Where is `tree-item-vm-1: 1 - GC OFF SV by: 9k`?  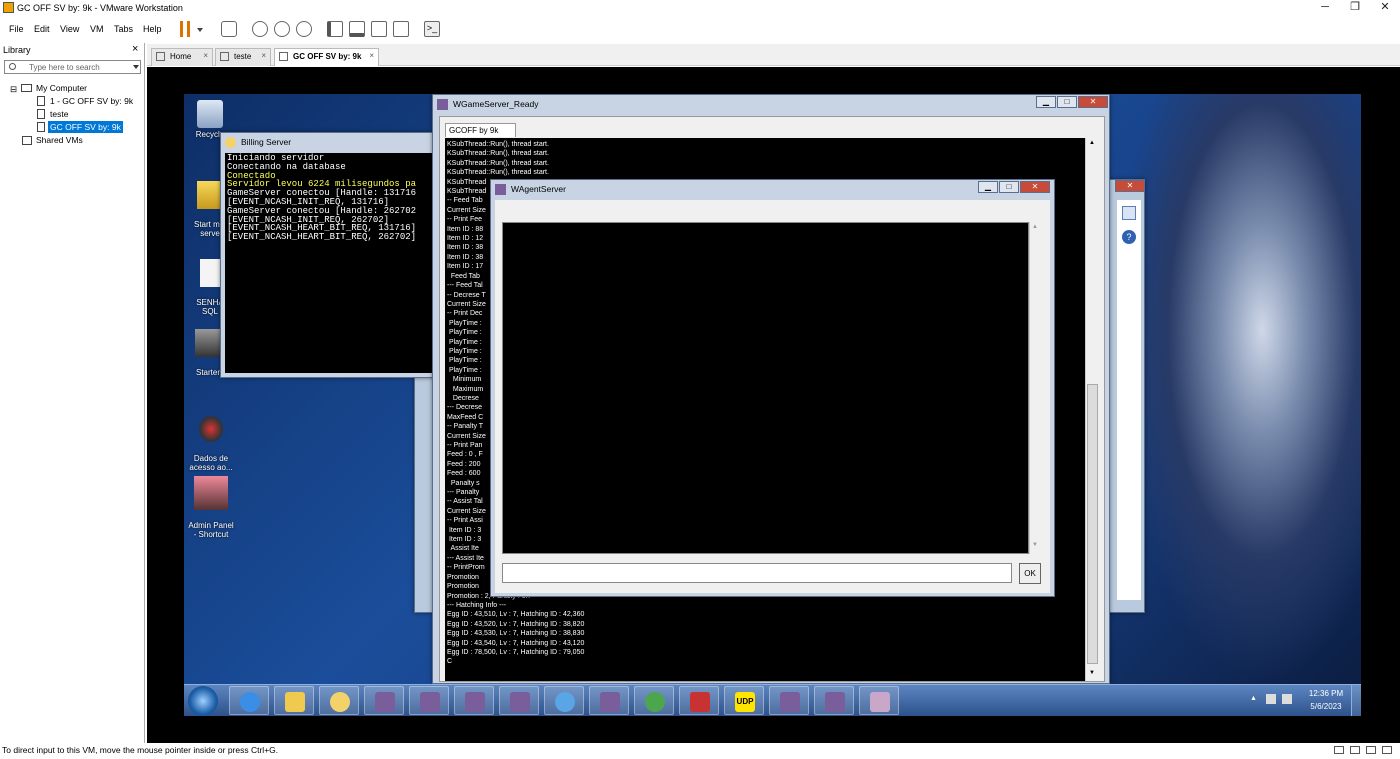 tree-item-vm-1: 1 - GC OFF SV by: 9k is located at coordinates (91, 101).